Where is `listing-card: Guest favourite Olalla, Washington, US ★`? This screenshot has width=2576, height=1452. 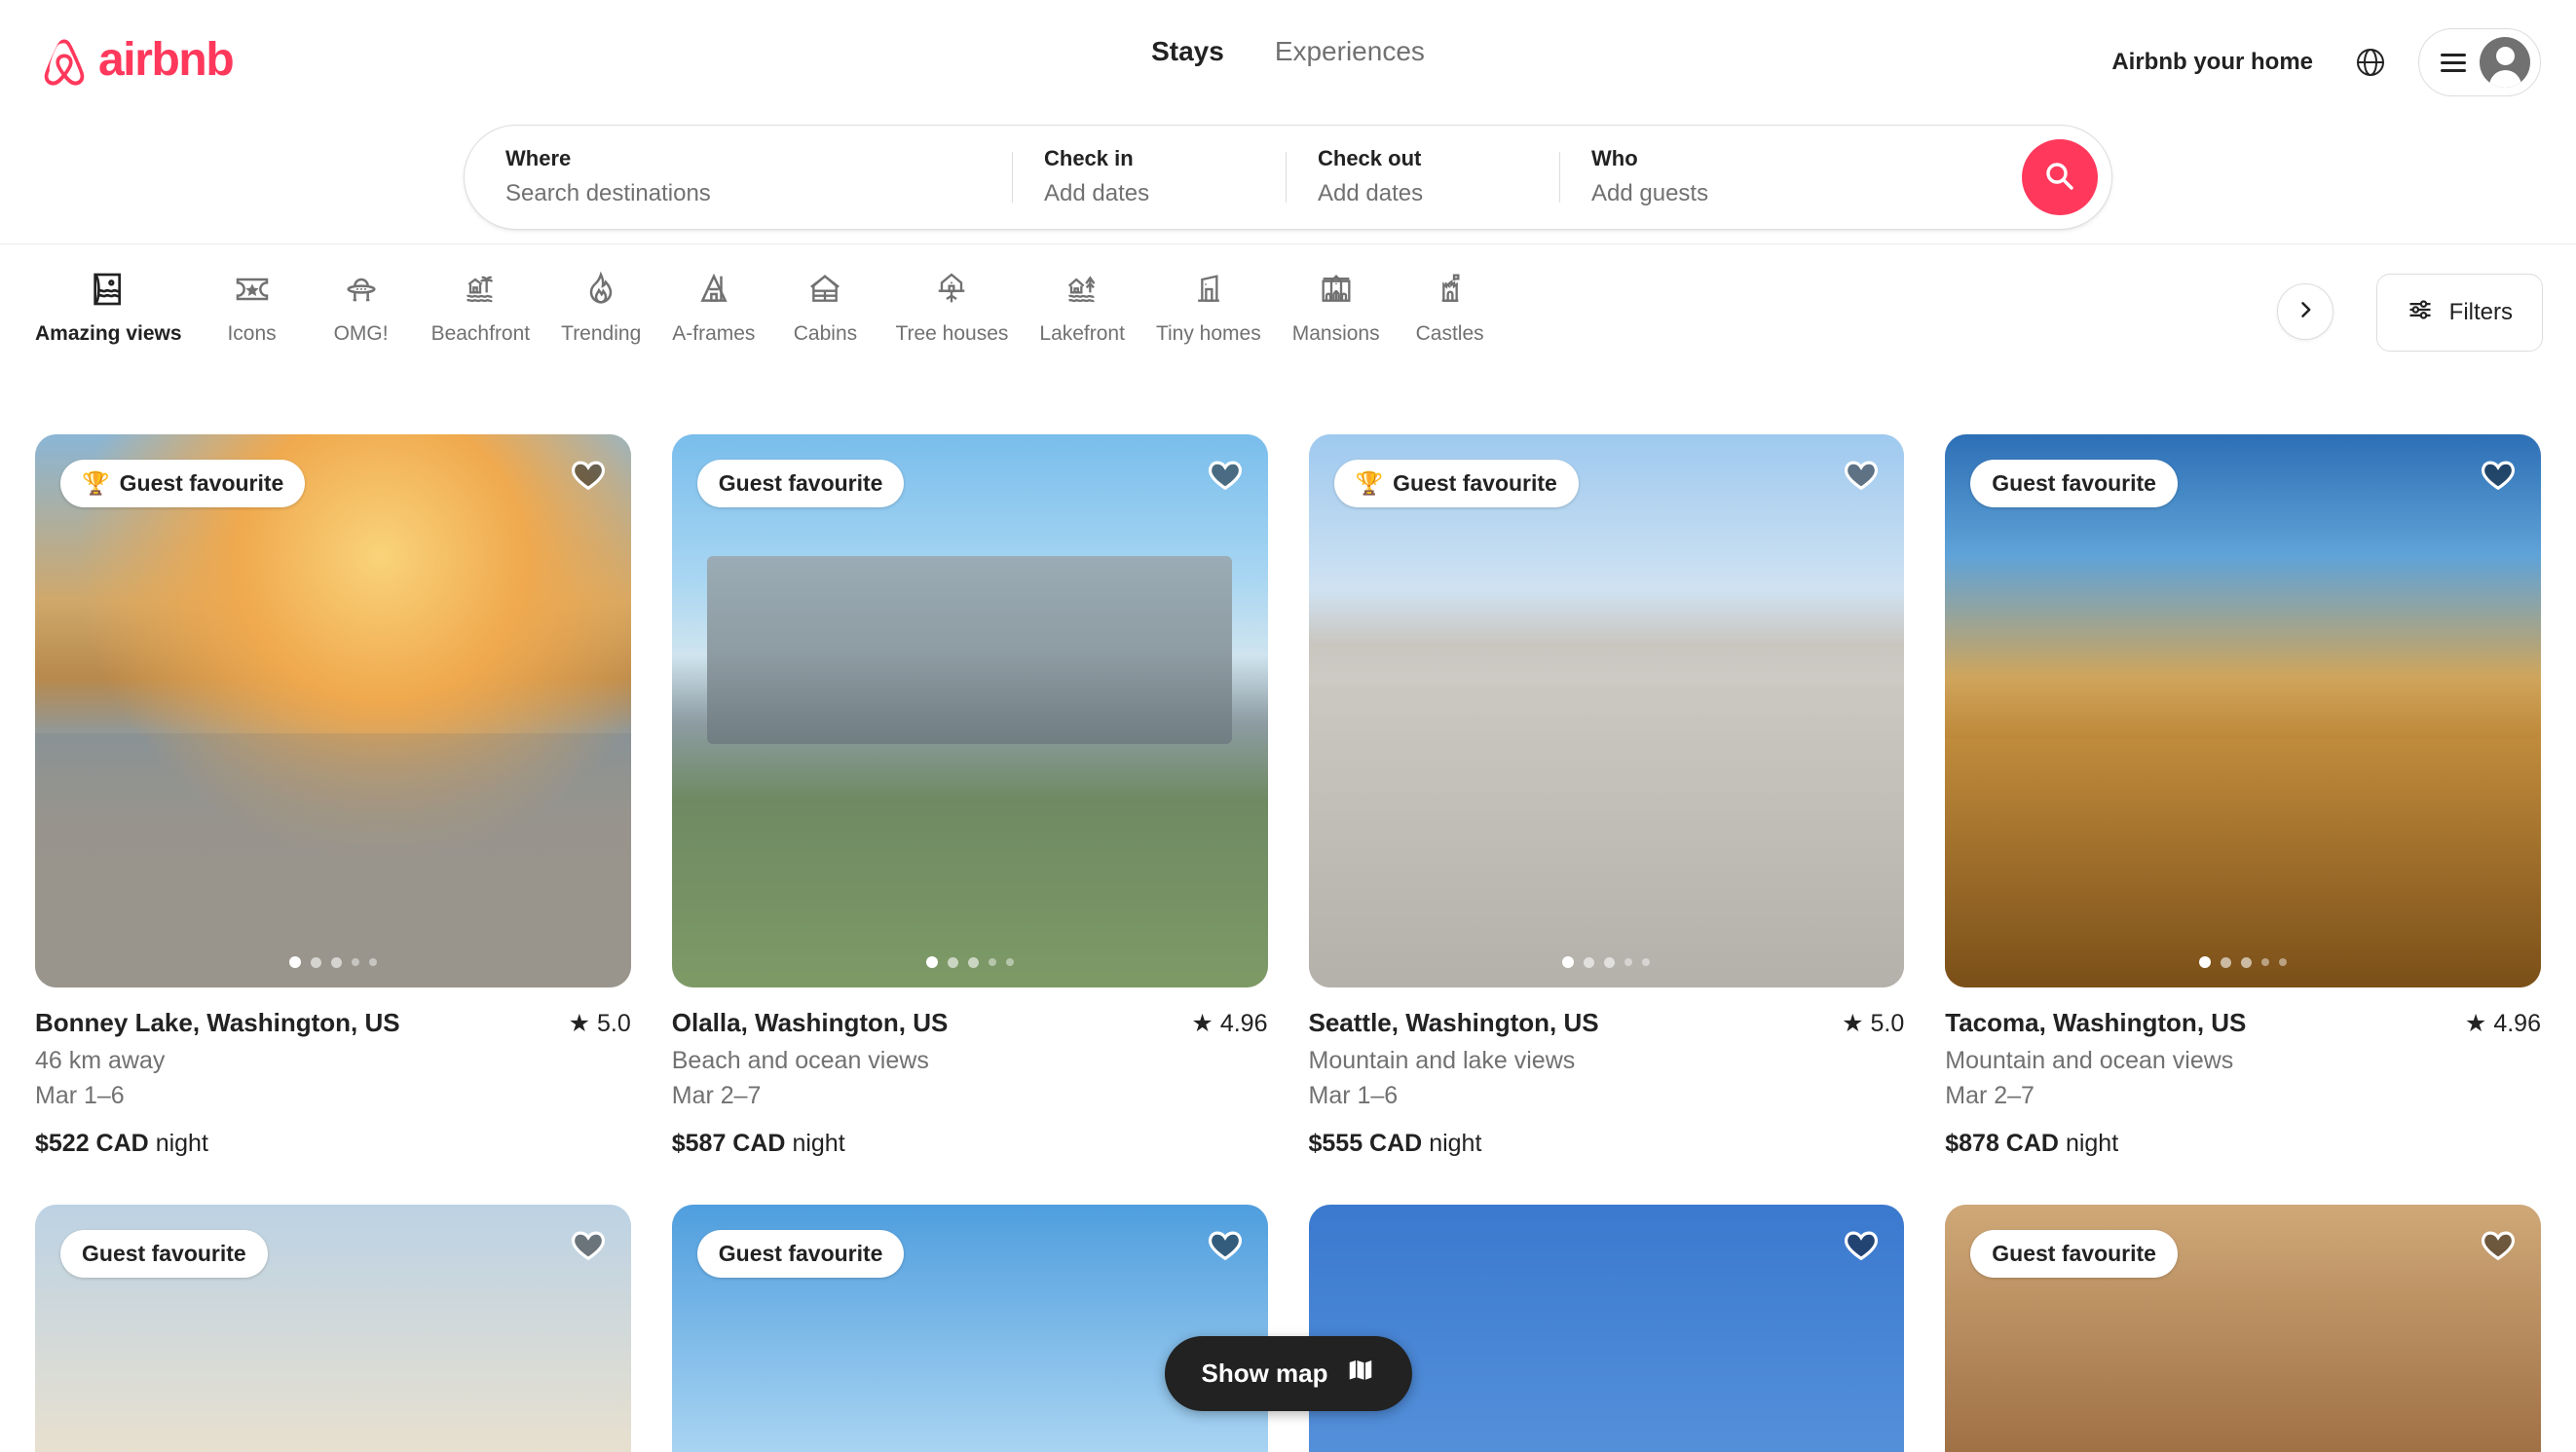
listing-card: Guest favourite Olalla, Washington, US ★ is located at coordinates (969, 796).